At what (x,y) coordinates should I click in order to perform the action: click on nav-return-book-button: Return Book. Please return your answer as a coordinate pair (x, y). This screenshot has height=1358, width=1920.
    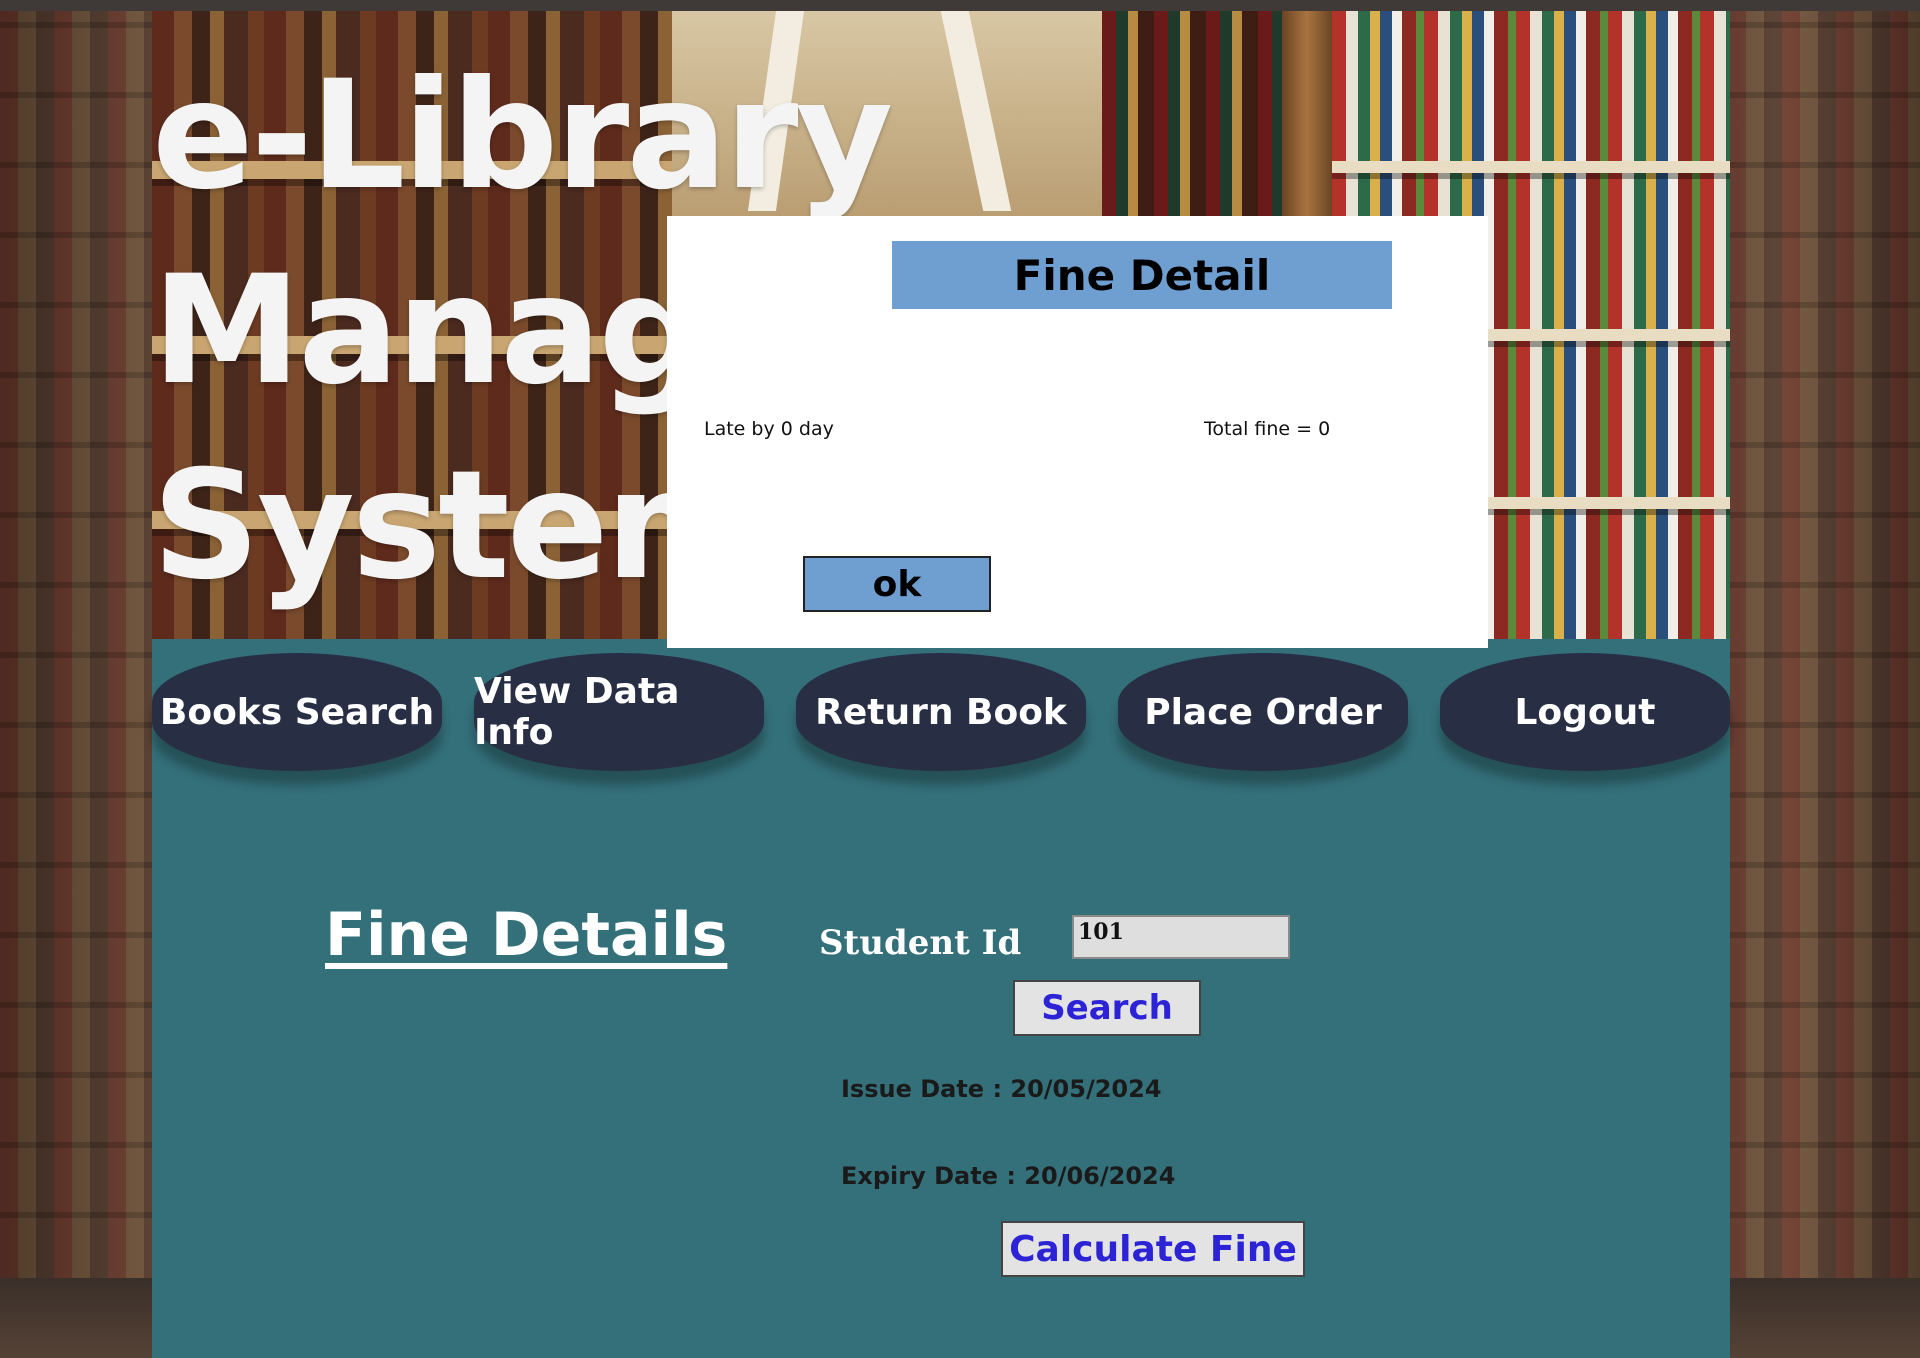
    Looking at the image, I should click on (941, 712).